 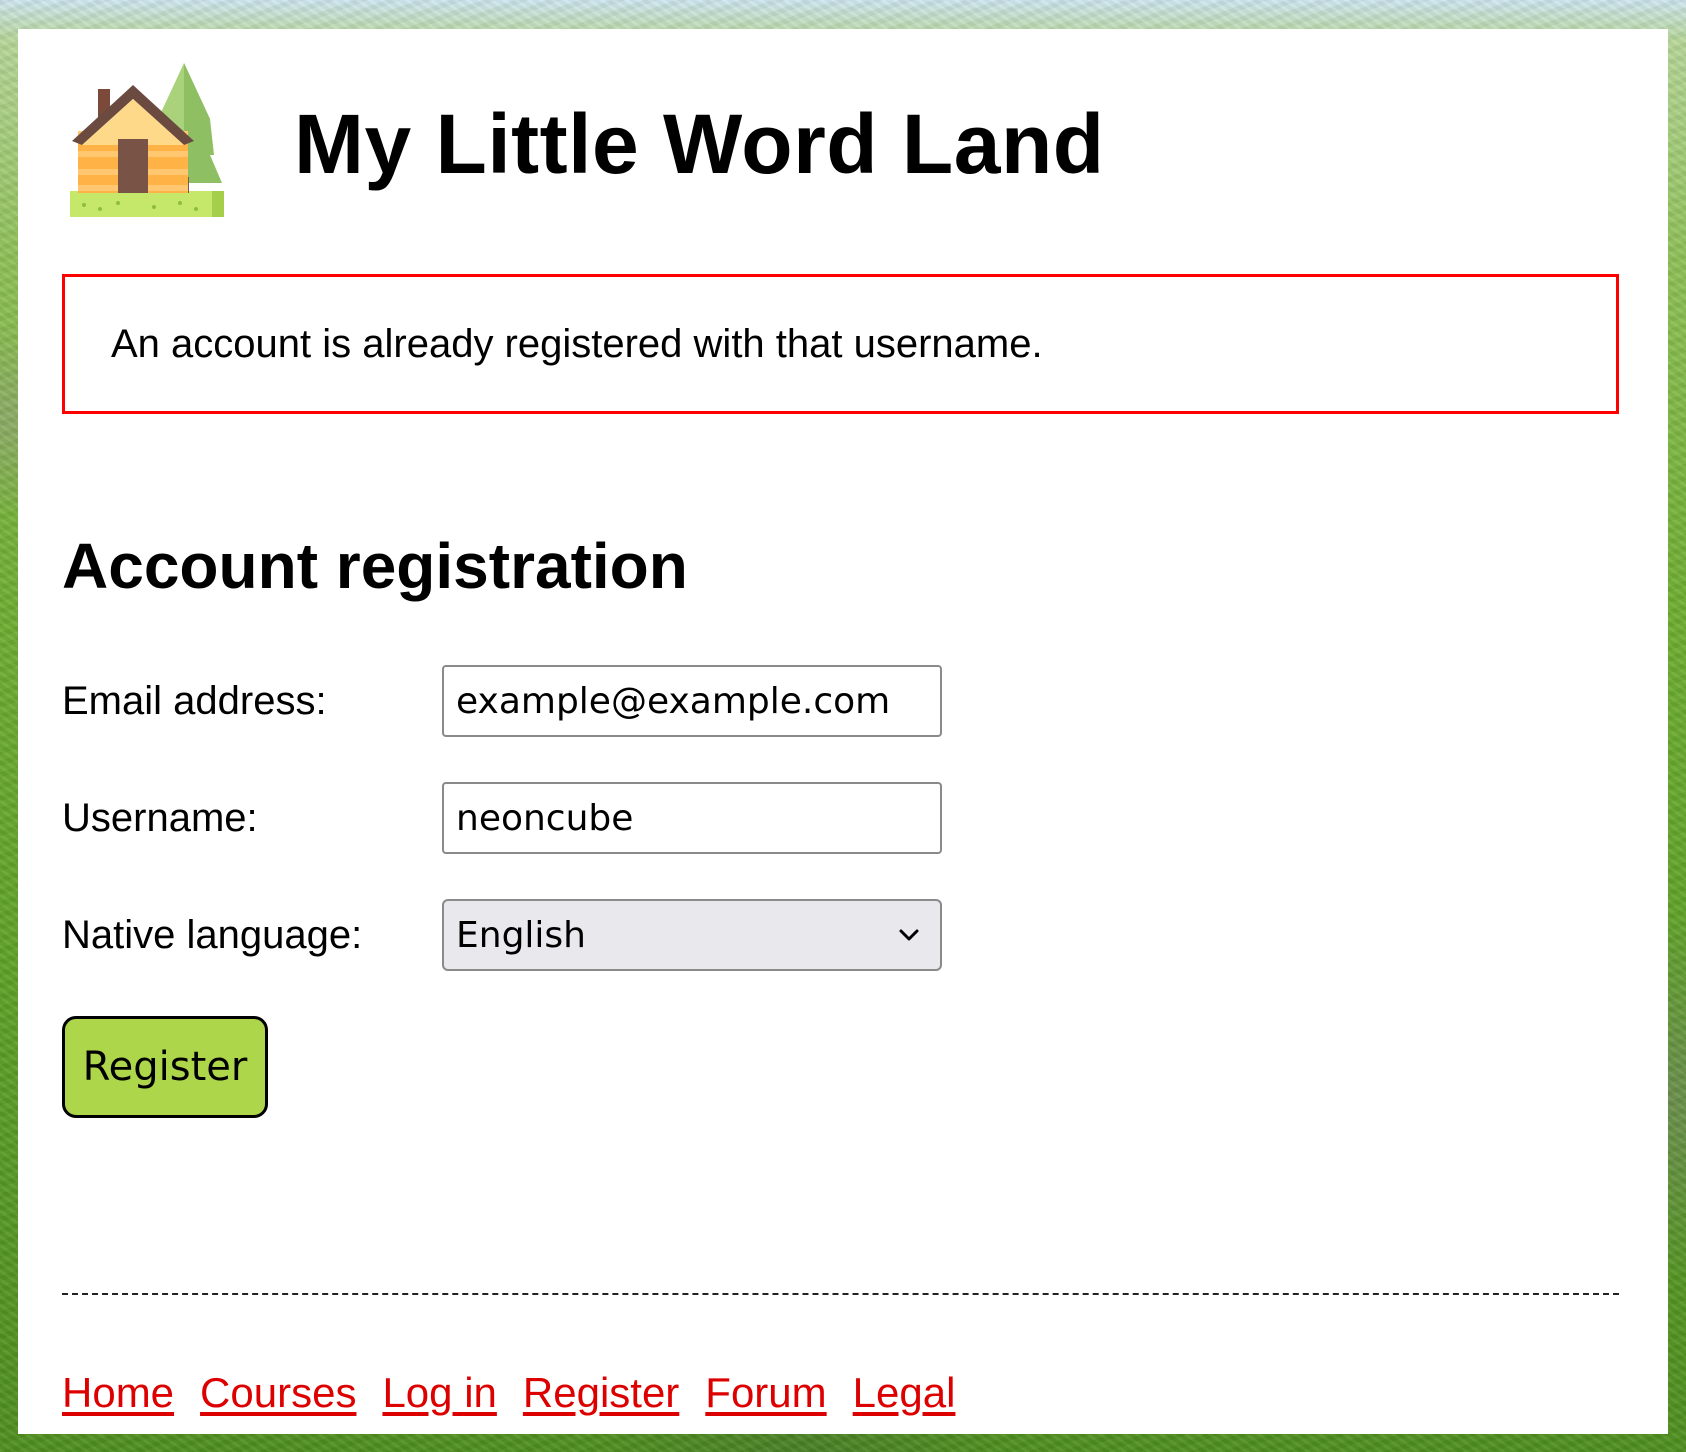 What do you see at coordinates (278, 1393) in the screenshot?
I see `footer-link-courses: Courses` at bounding box center [278, 1393].